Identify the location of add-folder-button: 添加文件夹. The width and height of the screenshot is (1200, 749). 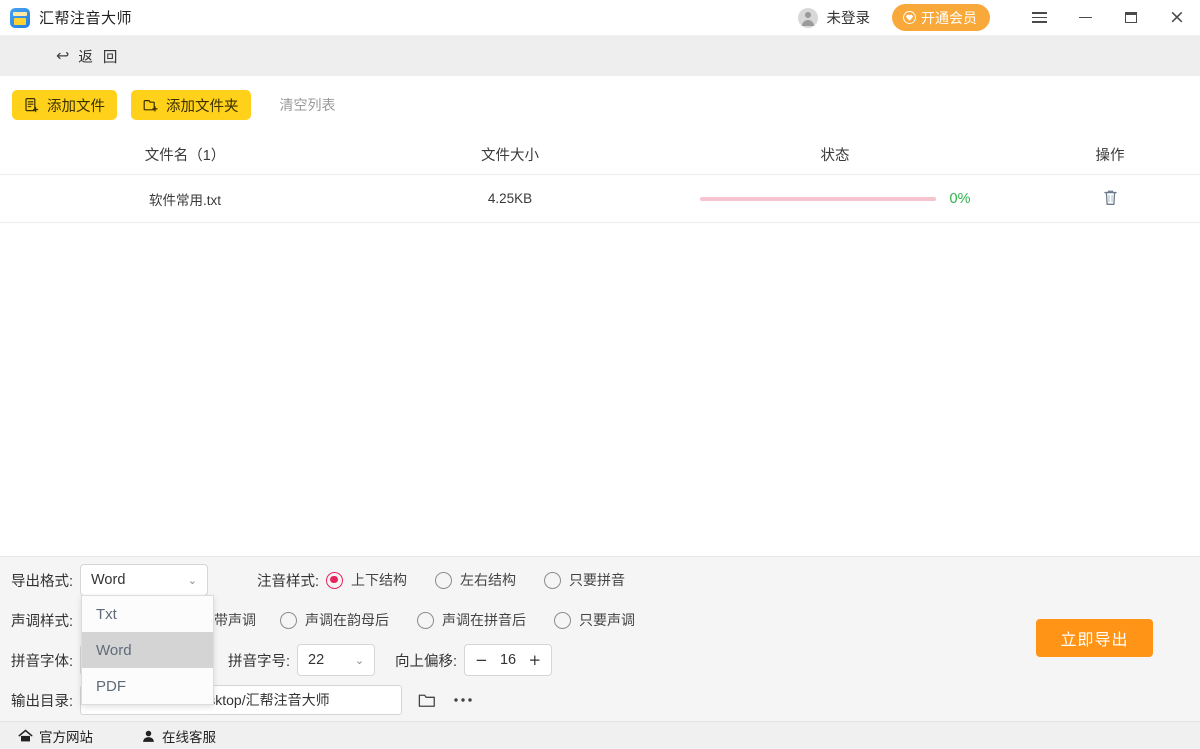
(191, 105).